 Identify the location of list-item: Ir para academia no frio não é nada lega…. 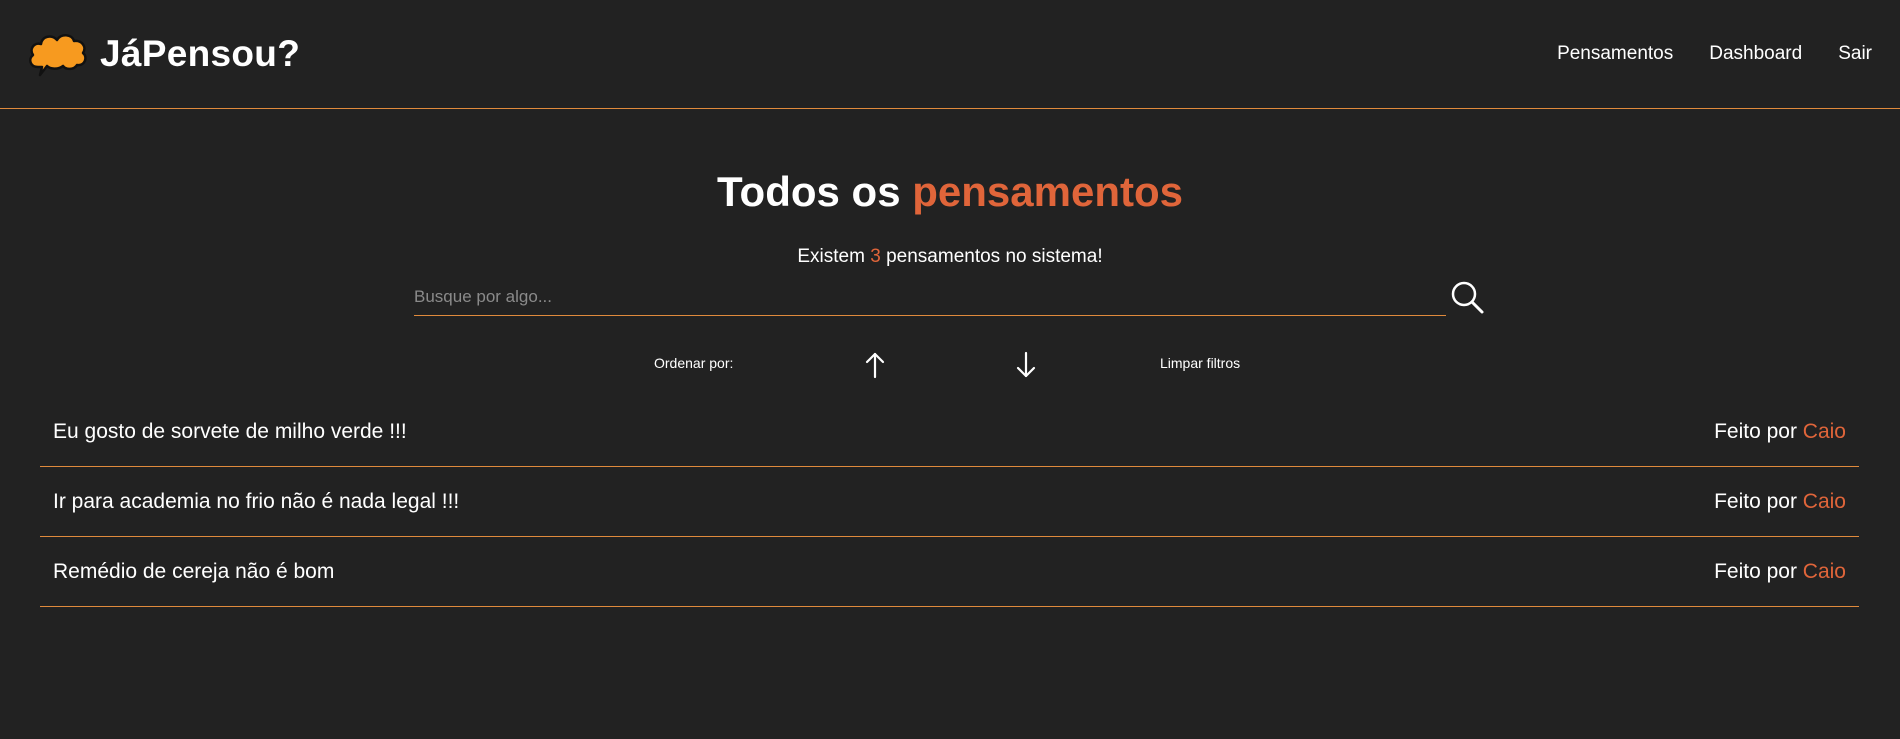
(949, 502).